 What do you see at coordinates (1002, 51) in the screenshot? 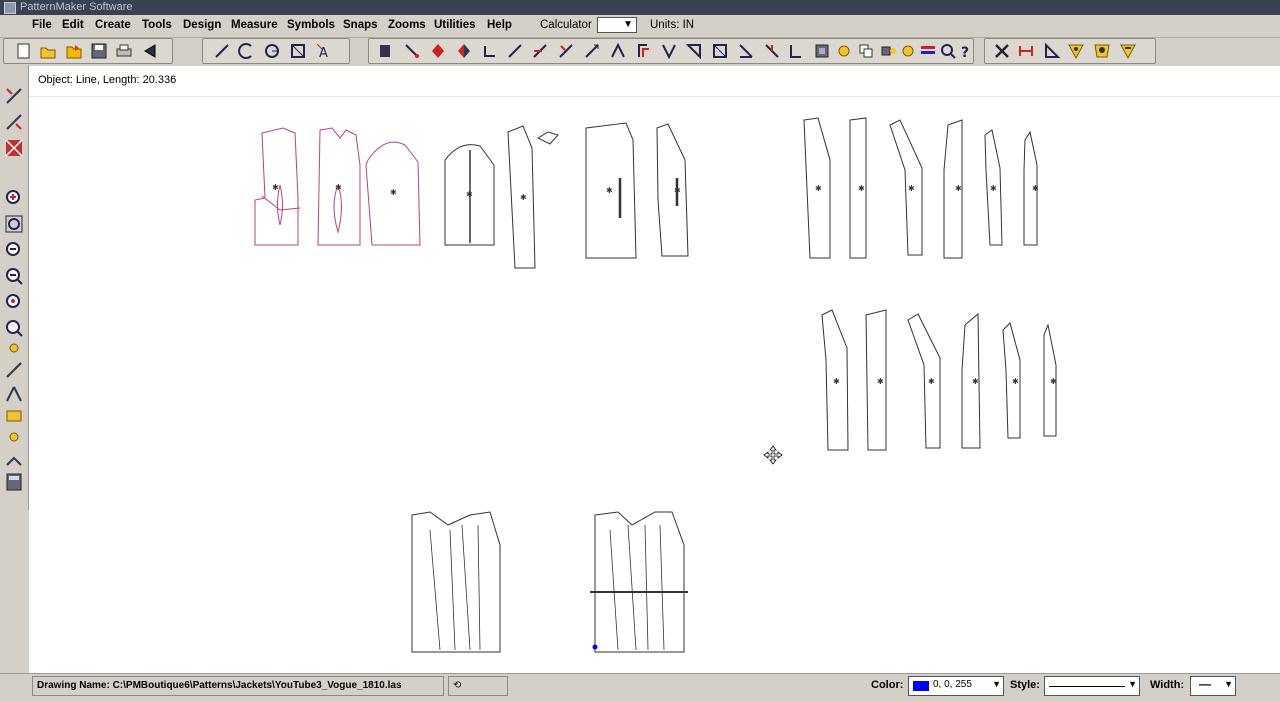
I see `delete-icon` at bounding box center [1002, 51].